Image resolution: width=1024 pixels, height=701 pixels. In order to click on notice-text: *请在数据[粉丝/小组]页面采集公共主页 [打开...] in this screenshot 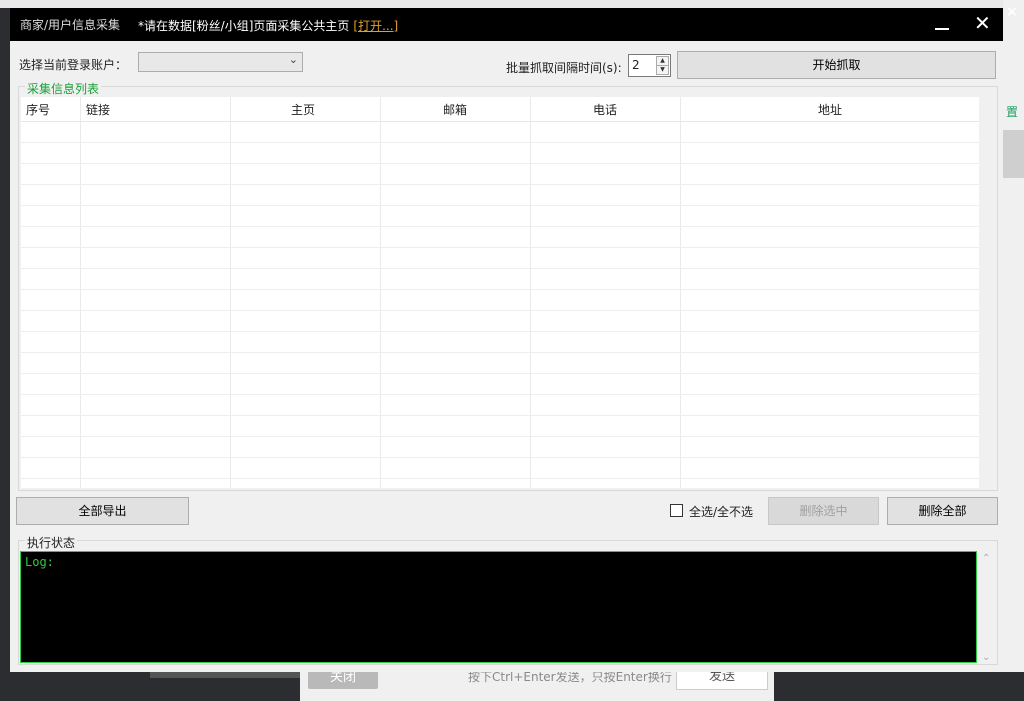, I will do `click(268, 25)`.